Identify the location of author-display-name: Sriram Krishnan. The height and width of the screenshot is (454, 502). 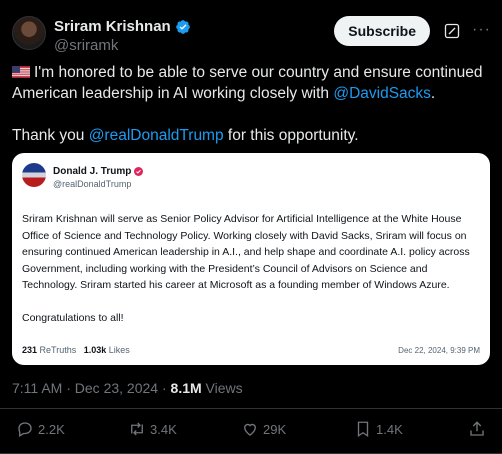
(112, 26).